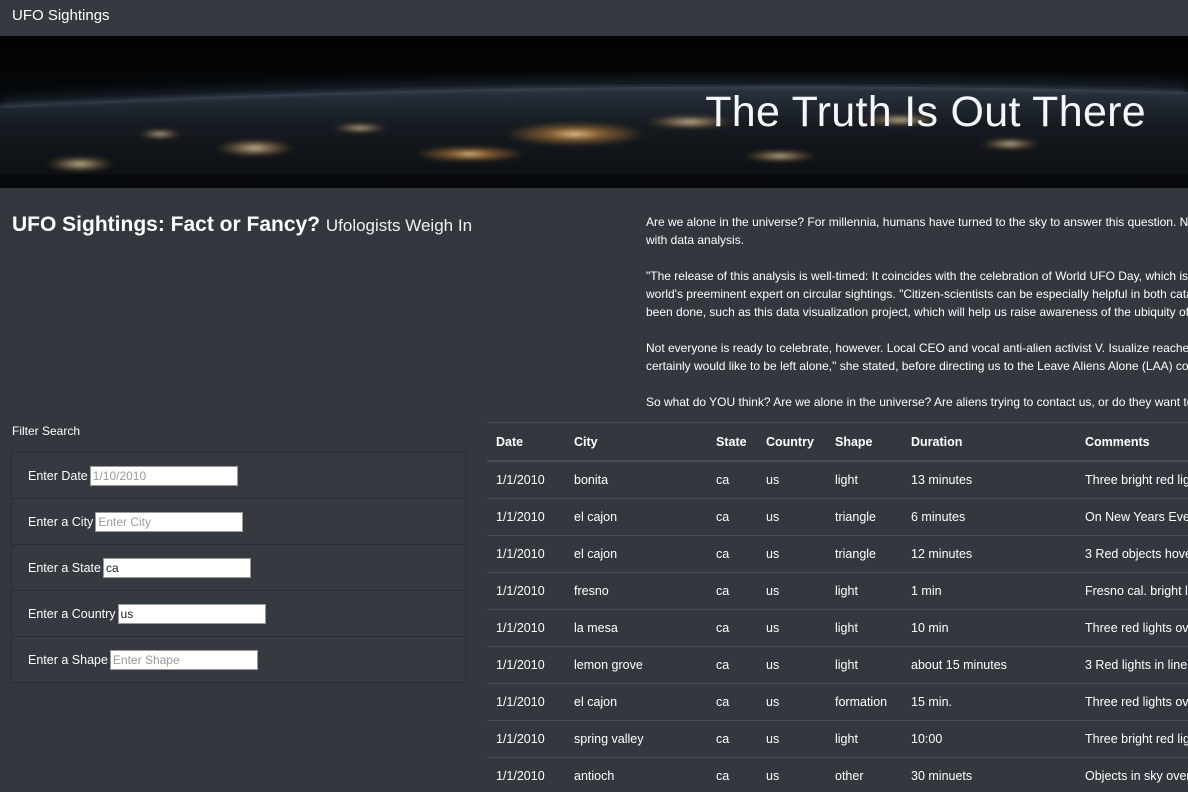  What do you see at coordinates (1132, 774) in the screenshot?
I see `cell-comments: Objects in sky over` at bounding box center [1132, 774].